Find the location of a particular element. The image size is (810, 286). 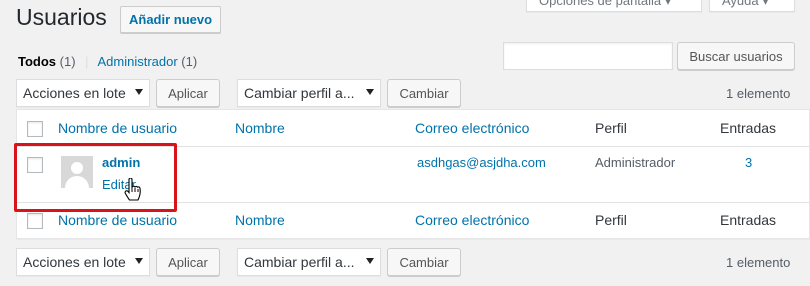

bulk-actions-selected-top: Acciones en lote is located at coordinates (74, 93).